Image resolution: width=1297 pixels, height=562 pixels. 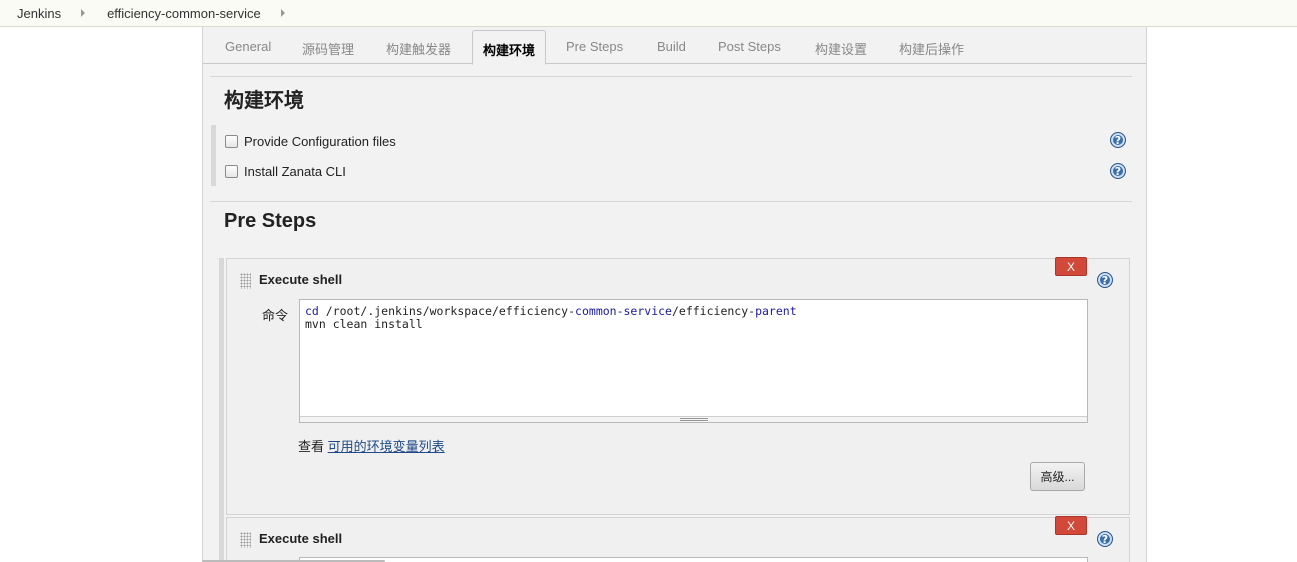 I want to click on steps-group-bar, so click(x=221, y=410).